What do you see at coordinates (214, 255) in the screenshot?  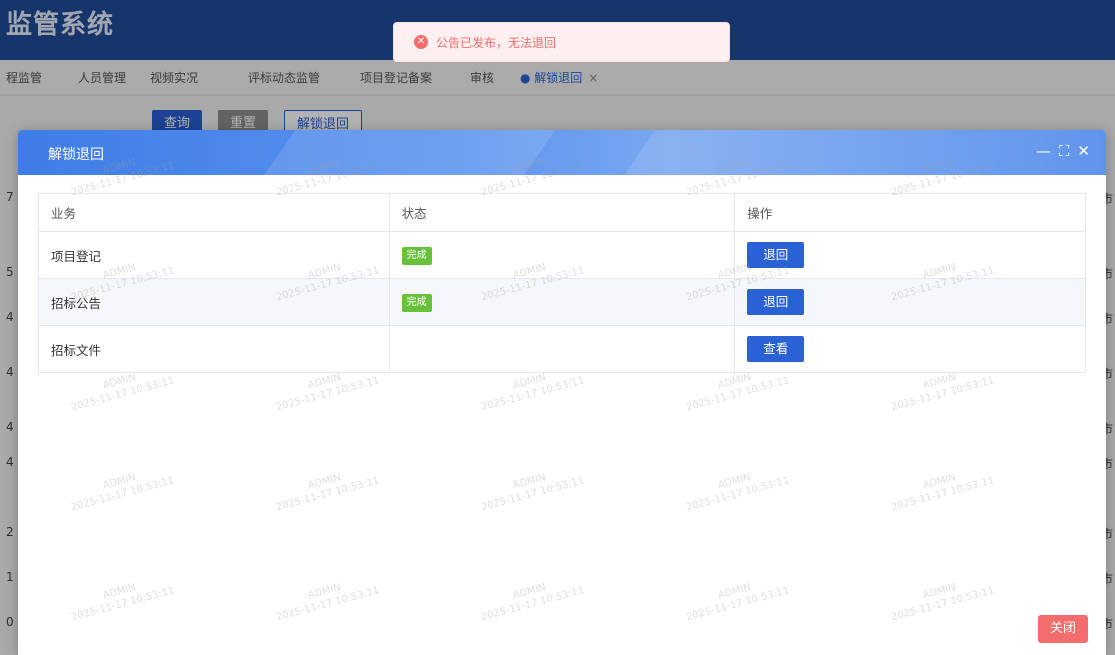 I see `cell-business: 项目登记` at bounding box center [214, 255].